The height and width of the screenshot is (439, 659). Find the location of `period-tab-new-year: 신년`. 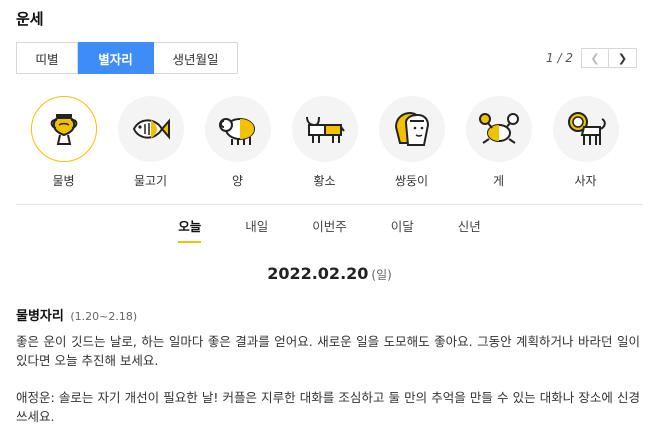

period-tab-new-year: 신년 is located at coordinates (469, 229).